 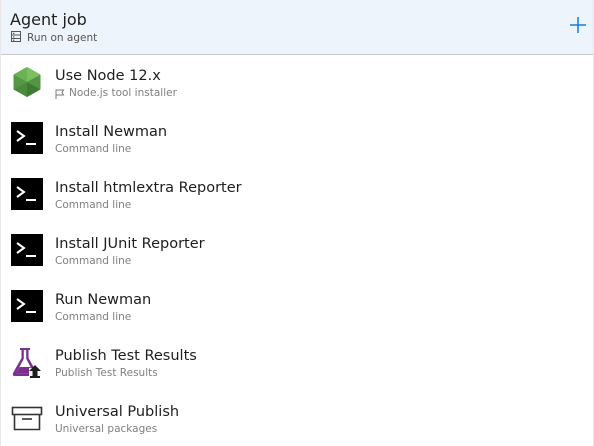 What do you see at coordinates (297, 27) in the screenshot?
I see `agent-job-header: Agent job Run on agent` at bounding box center [297, 27].